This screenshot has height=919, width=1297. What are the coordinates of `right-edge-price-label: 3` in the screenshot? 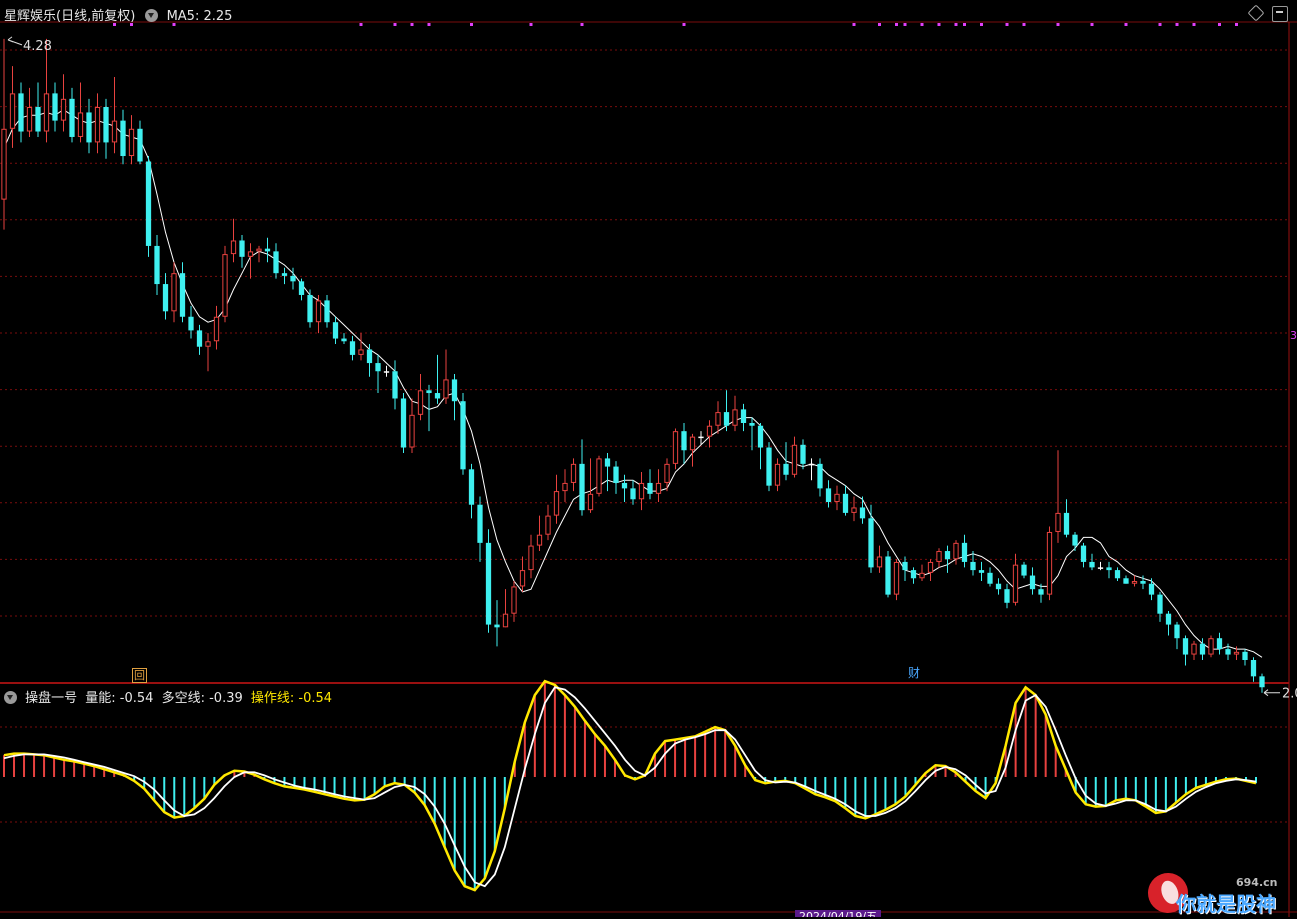 It's located at (1293, 335).